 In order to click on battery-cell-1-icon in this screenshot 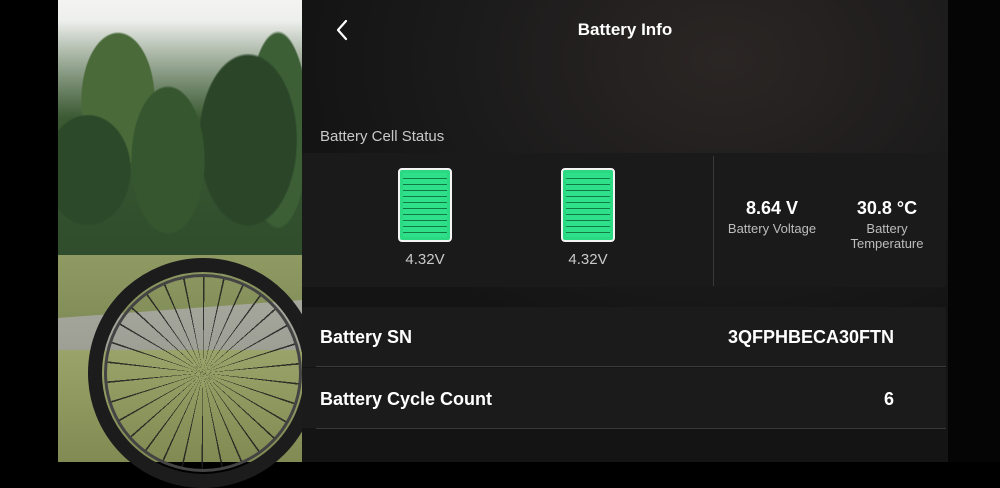, I will do `click(425, 205)`.